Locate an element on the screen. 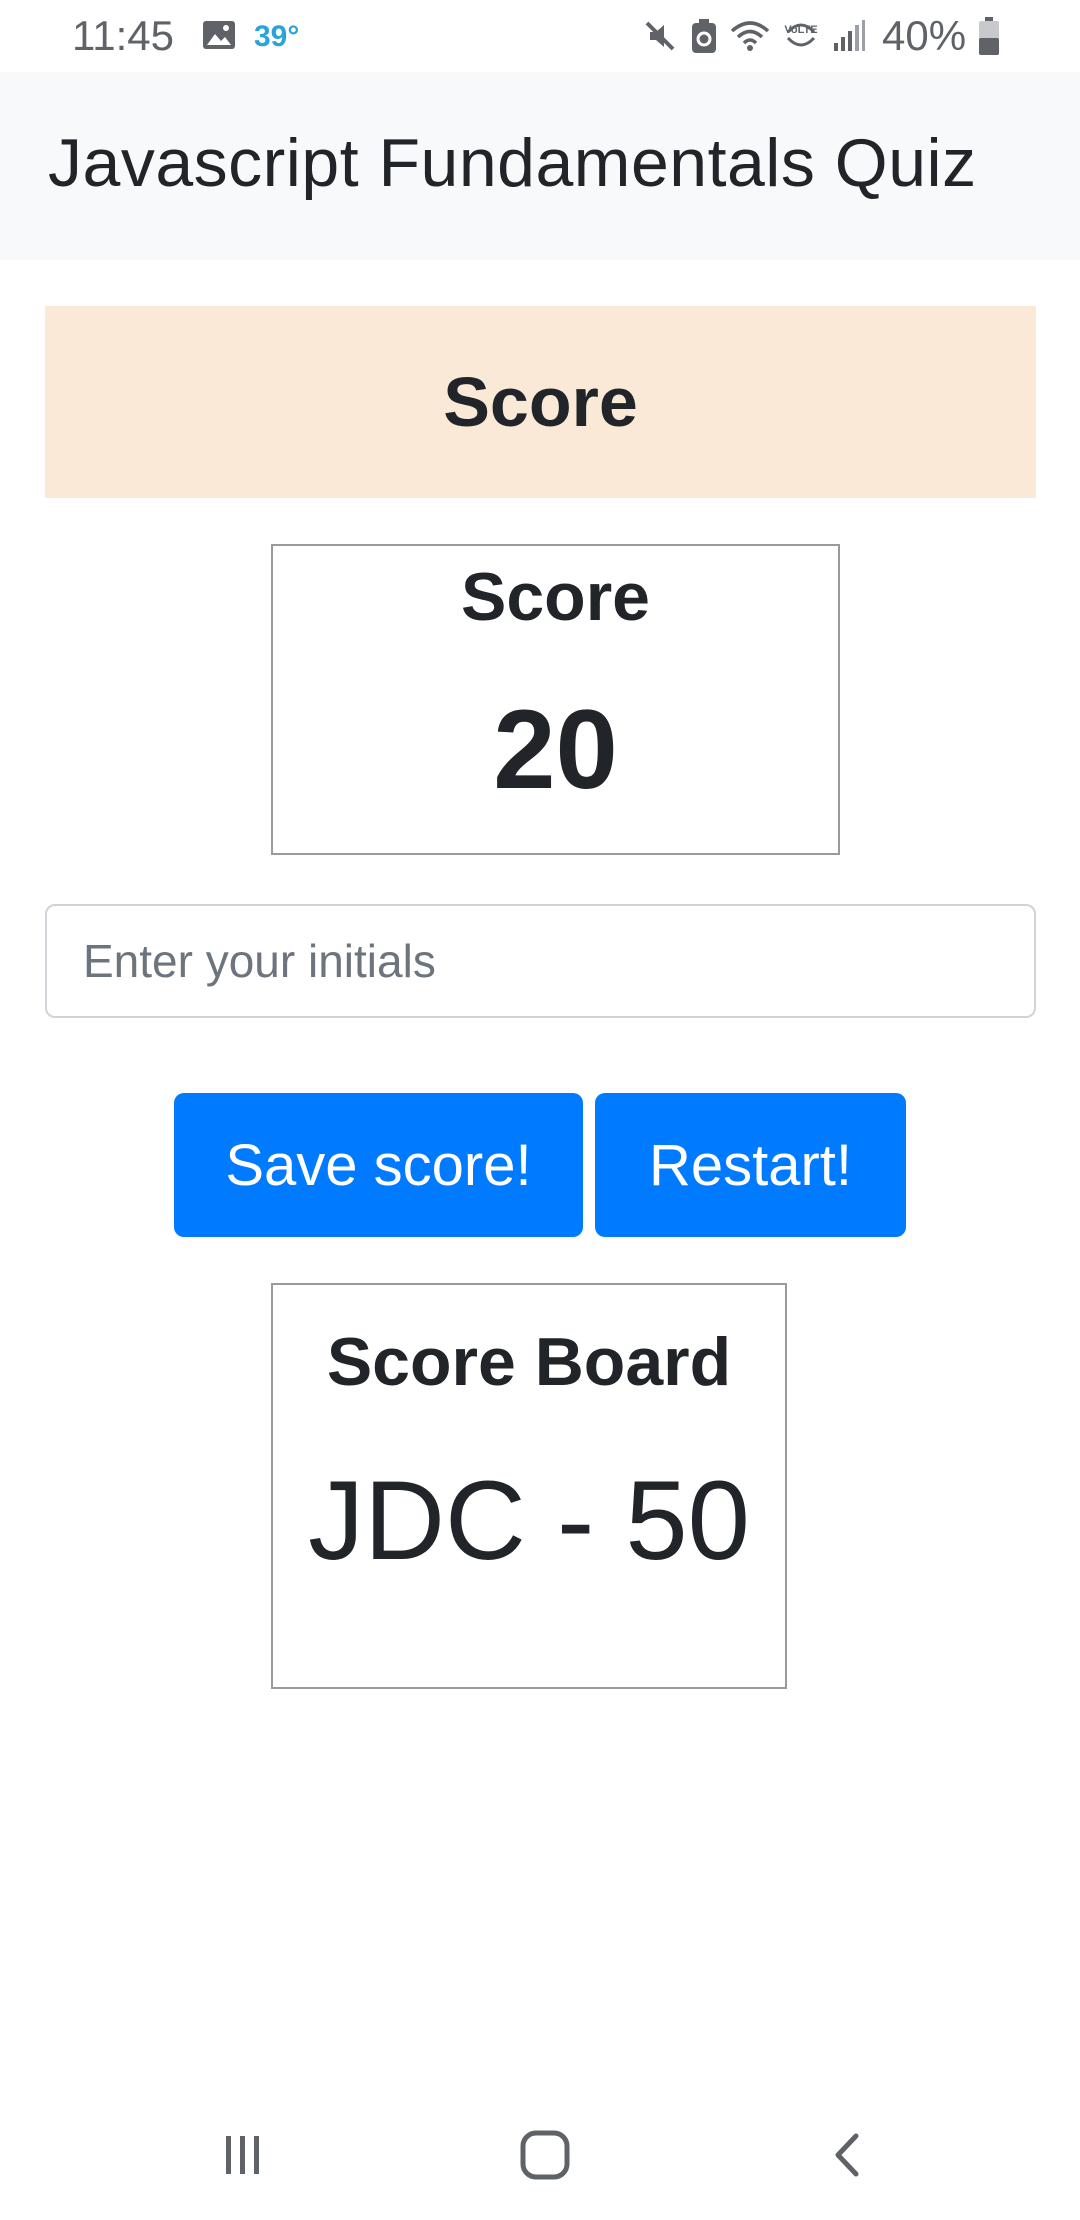 This screenshot has height=2220, width=1080. score-card: Score 20 is located at coordinates (555, 699).